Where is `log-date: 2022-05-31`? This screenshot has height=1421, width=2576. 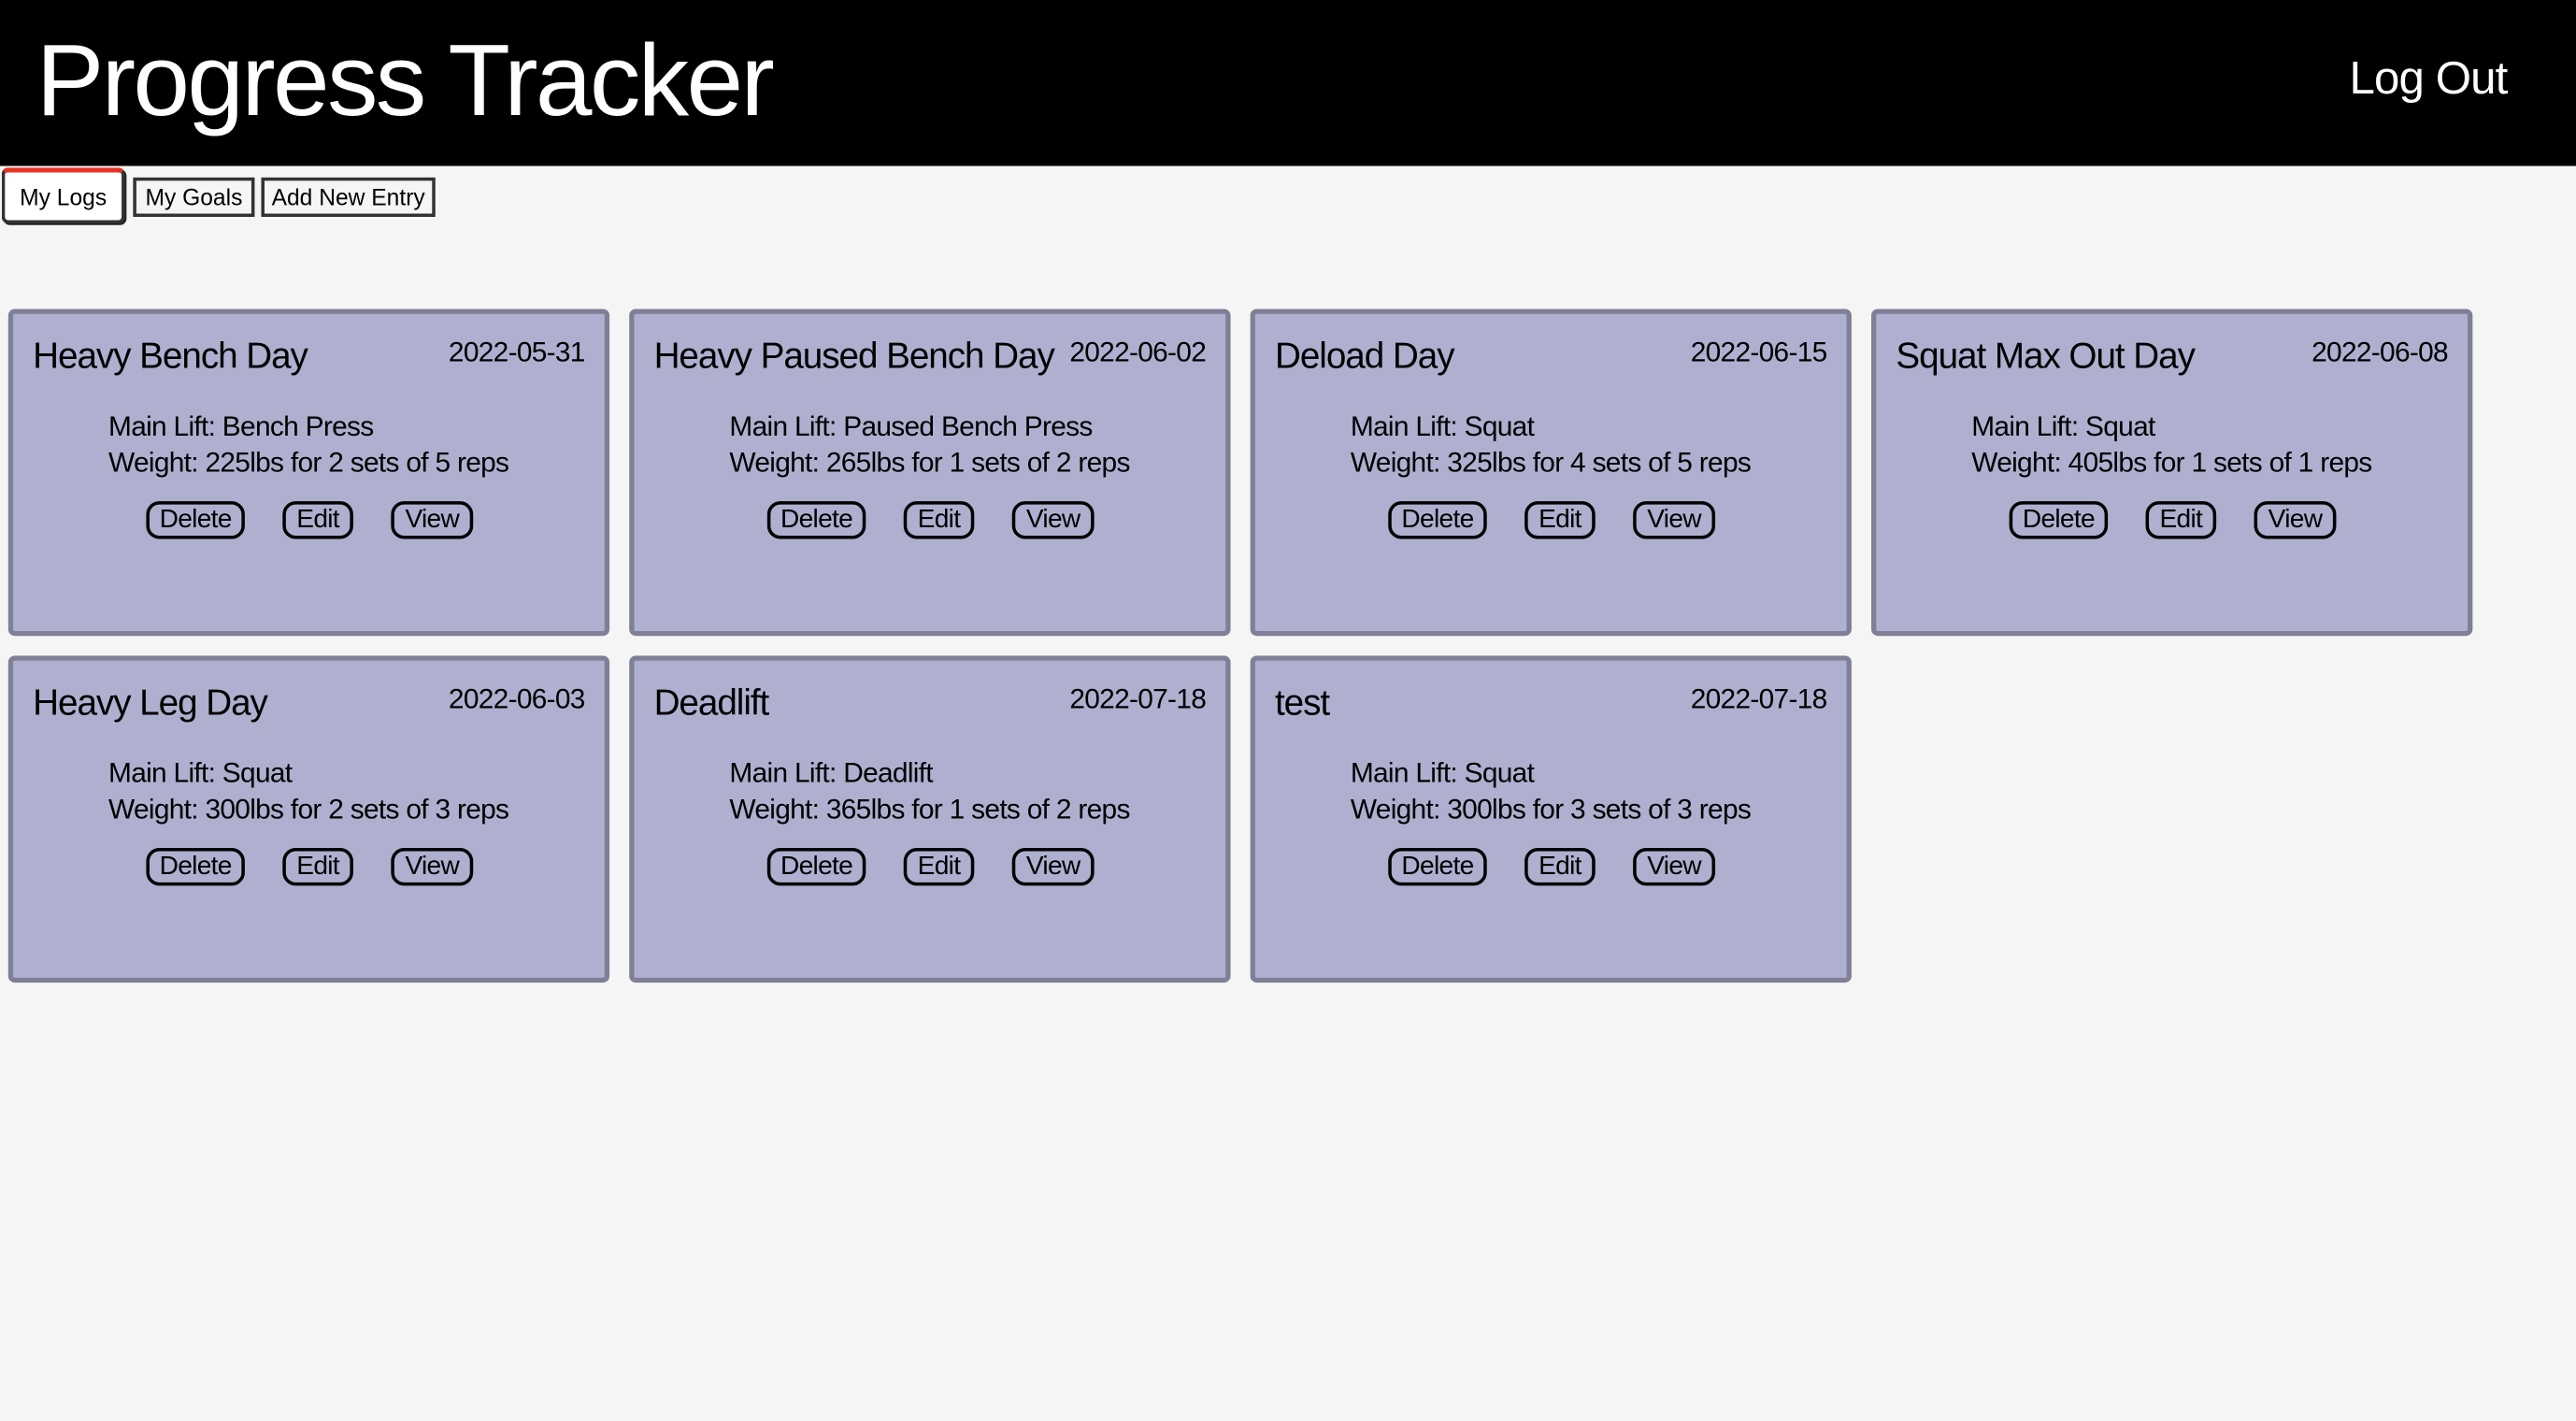
log-date: 2022-05-31 is located at coordinates (517, 352).